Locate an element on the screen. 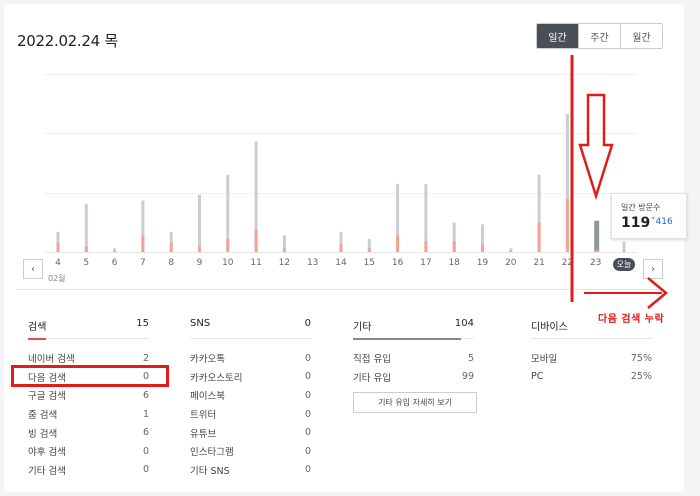 The height and width of the screenshot is (496, 700). x-tick-label: 13 is located at coordinates (312, 263).